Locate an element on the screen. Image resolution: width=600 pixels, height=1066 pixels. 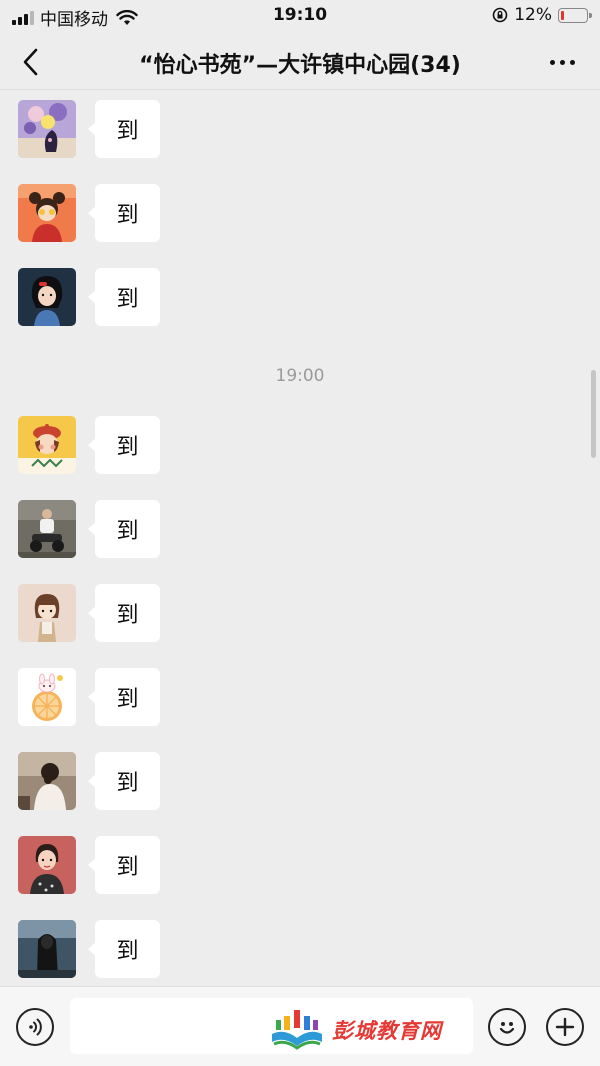
chat-title: “怡心书苑”—大许镇中心园(34) is located at coordinates (300, 65).